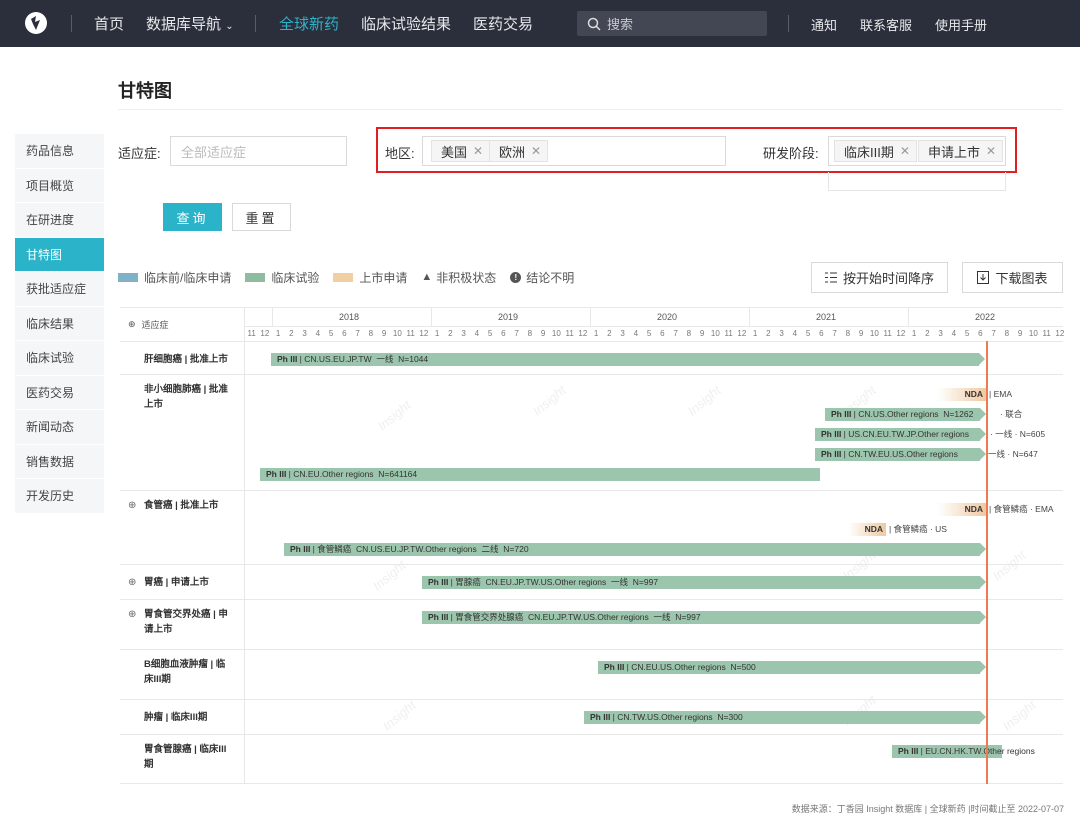 This screenshot has height=829, width=1080. What do you see at coordinates (406, 23) in the screenshot?
I see `nav-clinical-results: 临床试验结果` at bounding box center [406, 23].